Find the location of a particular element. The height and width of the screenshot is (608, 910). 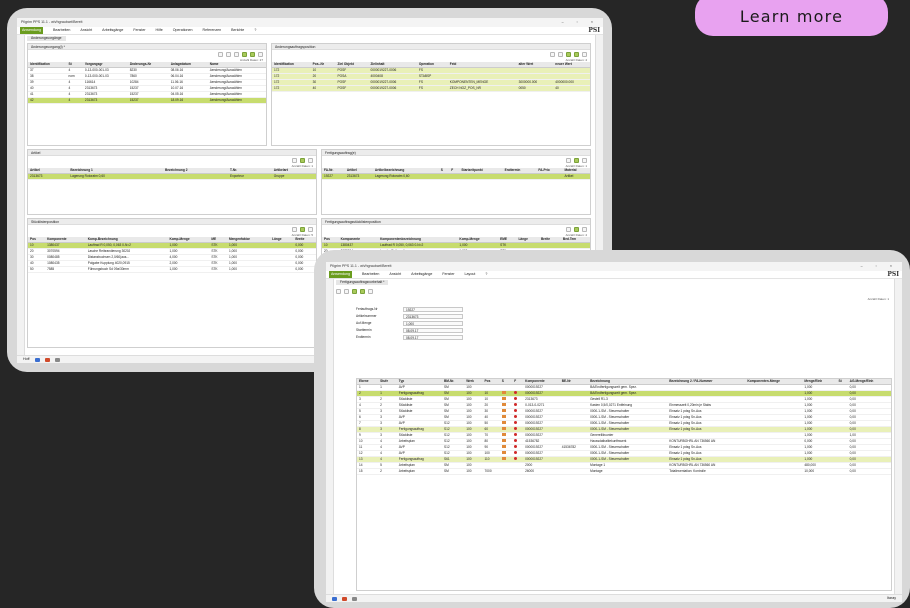

menu-item: Berichte is located at coordinates (237, 30).